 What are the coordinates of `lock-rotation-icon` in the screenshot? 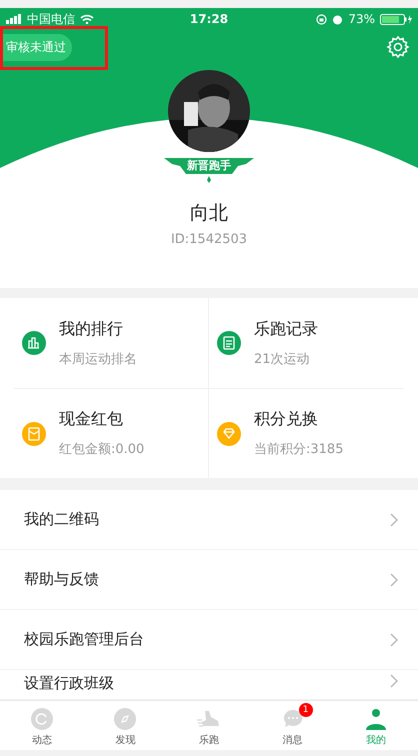 It's located at (322, 19).